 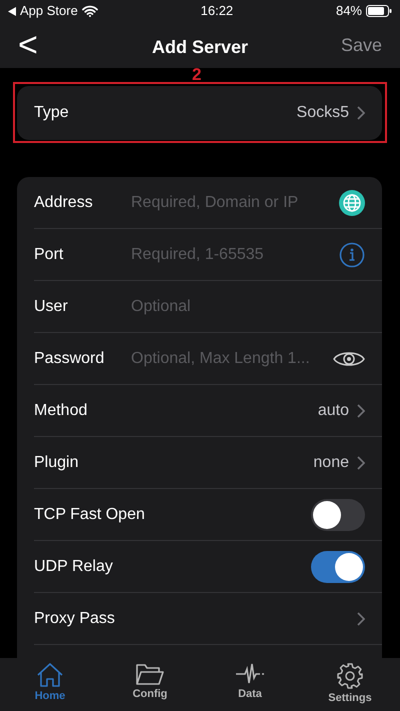 What do you see at coordinates (250, 674) in the screenshot?
I see `pulse-icon` at bounding box center [250, 674].